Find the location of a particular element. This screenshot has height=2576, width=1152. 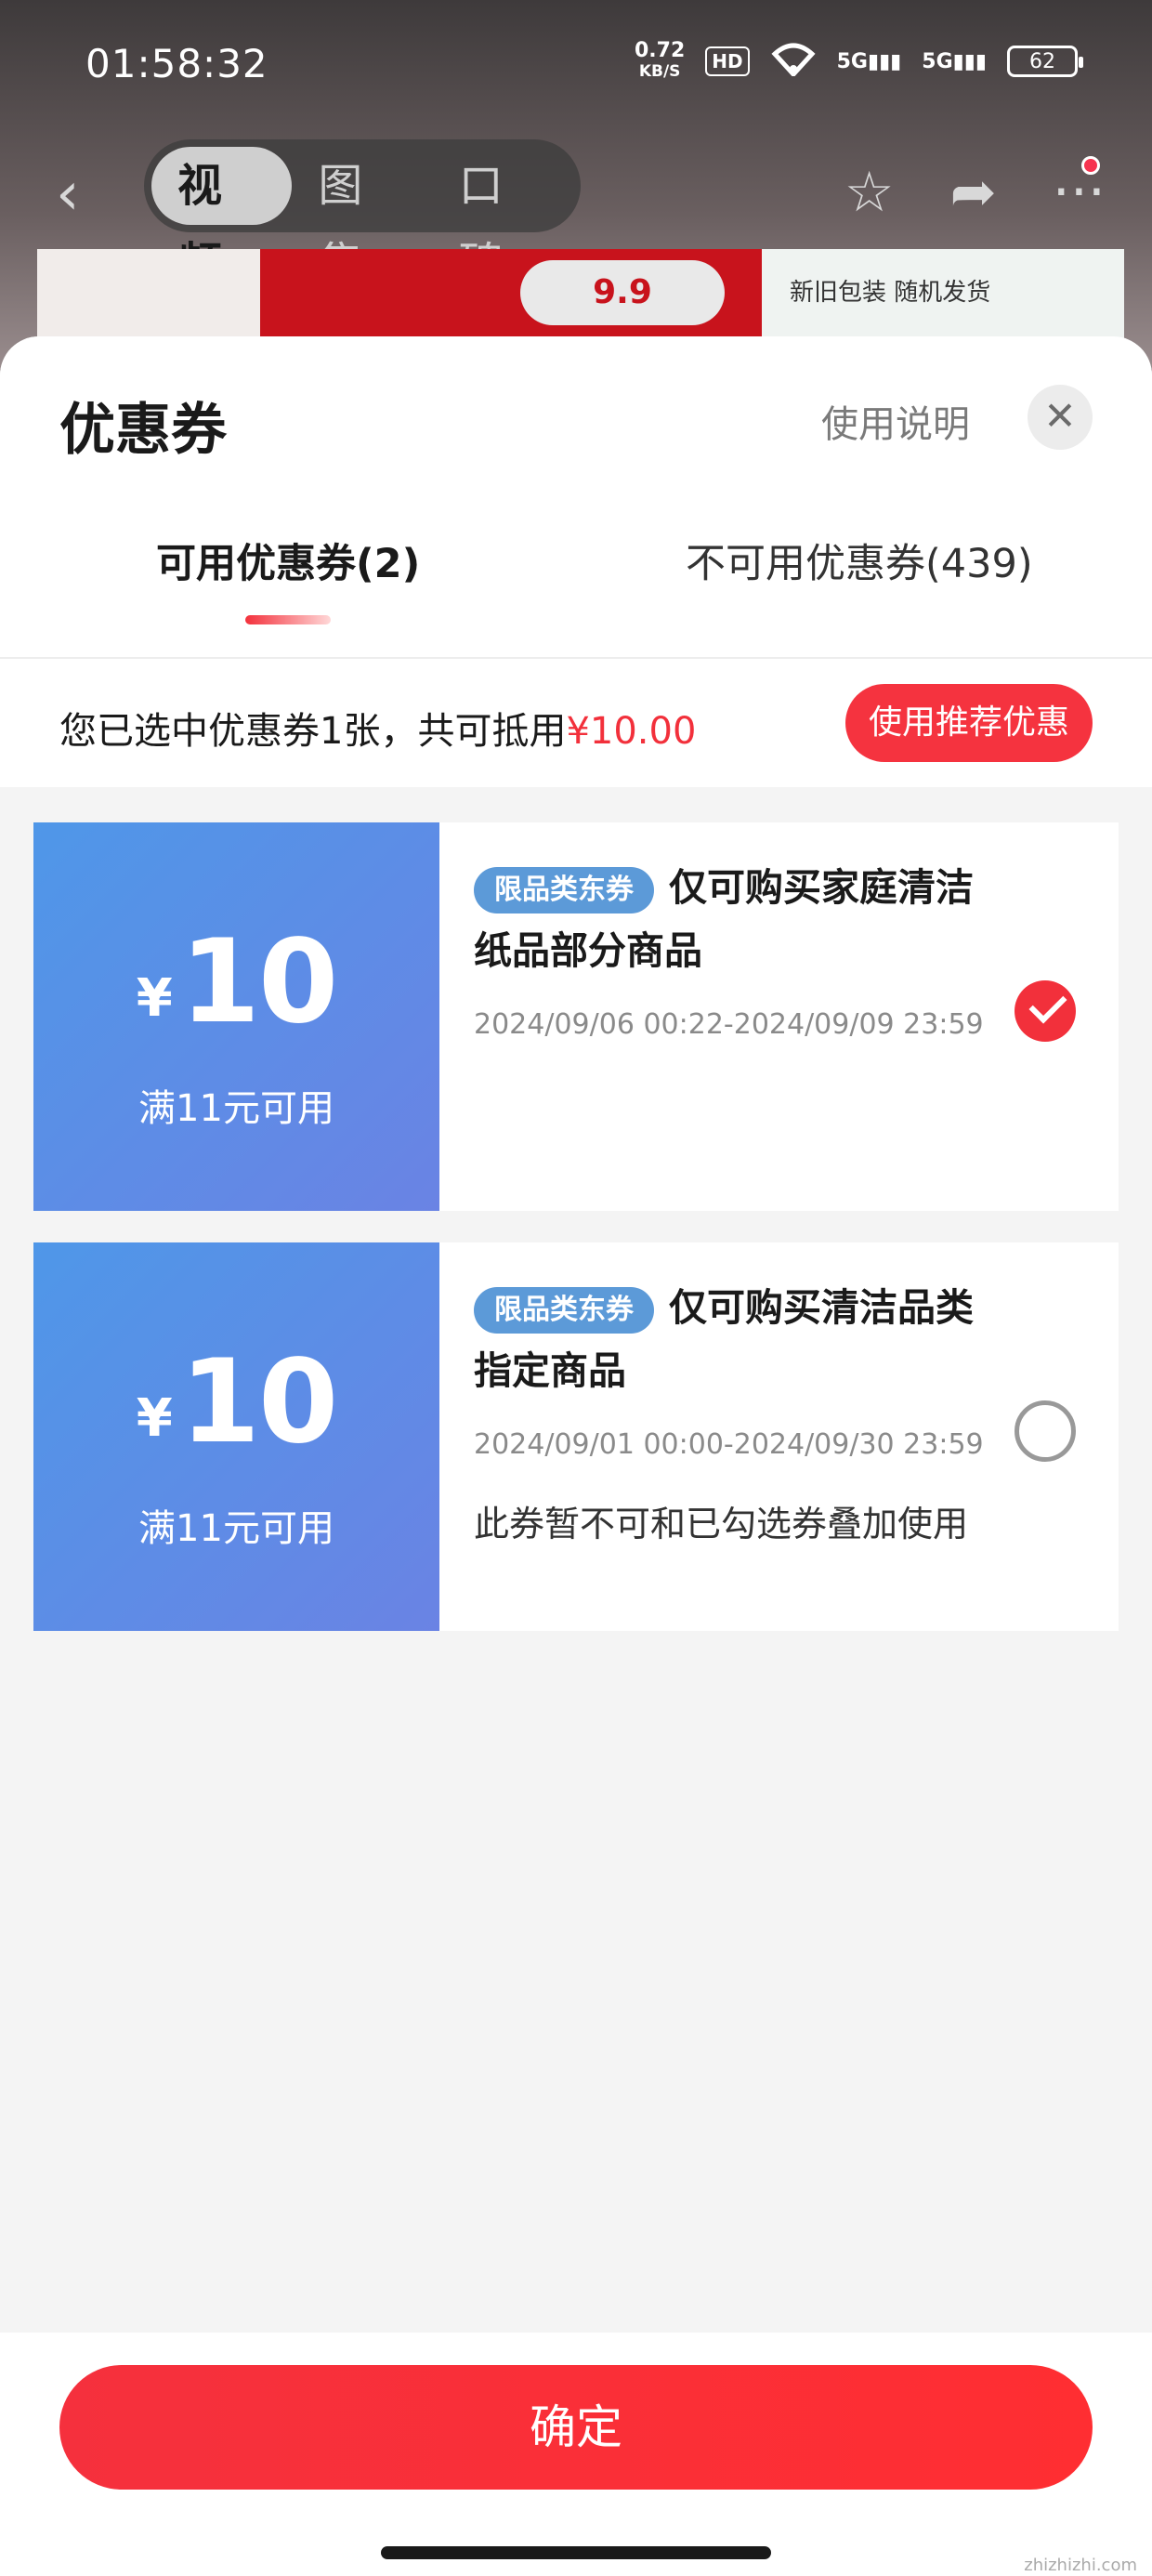

tab-video: 视频 is located at coordinates (222, 218).